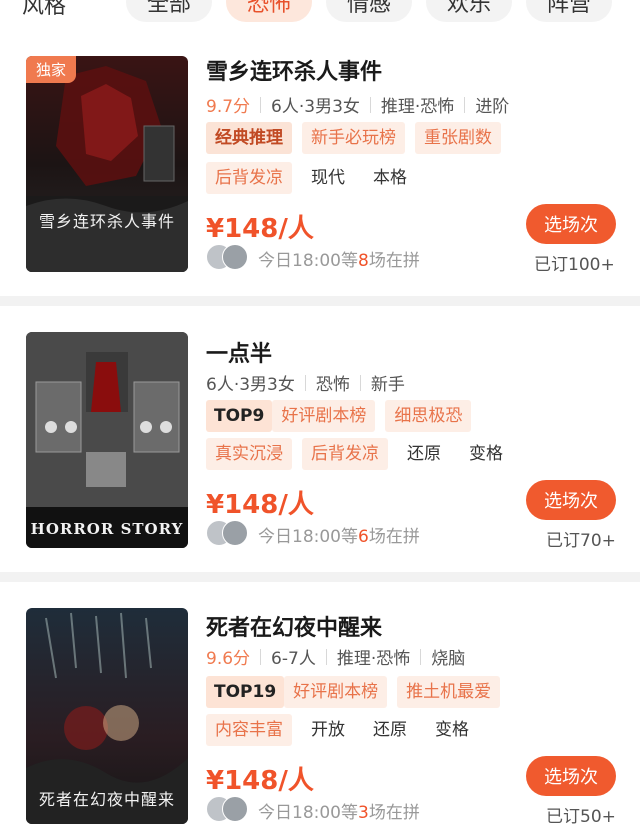  Describe the element at coordinates (269, 11) in the screenshot. I see `filter-chip-horror: 恐怖` at that location.